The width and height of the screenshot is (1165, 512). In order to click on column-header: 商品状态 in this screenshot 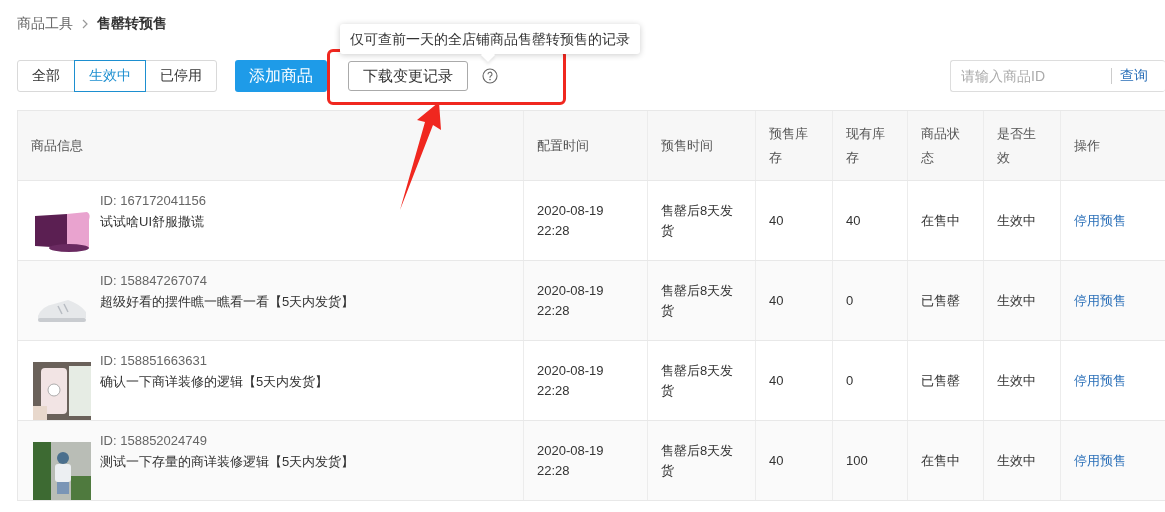, I will do `click(941, 145)`.